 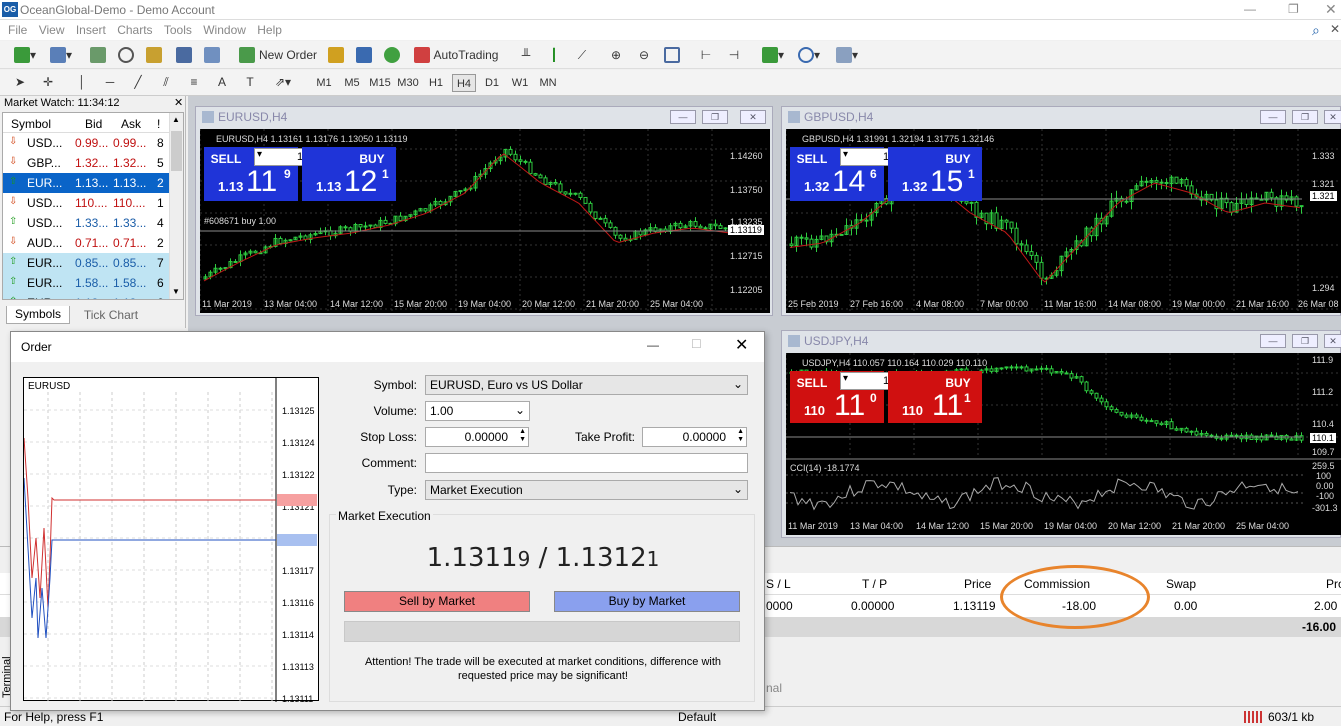 I want to click on buy-button: BUY 1.13 12 1, so click(x=349, y=174).